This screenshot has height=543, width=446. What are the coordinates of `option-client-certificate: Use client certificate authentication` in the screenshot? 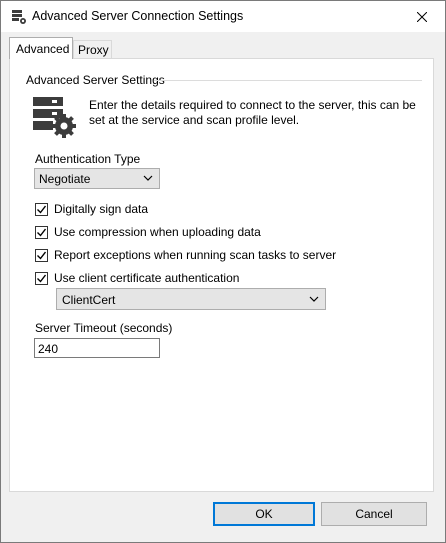 It's located at (137, 278).